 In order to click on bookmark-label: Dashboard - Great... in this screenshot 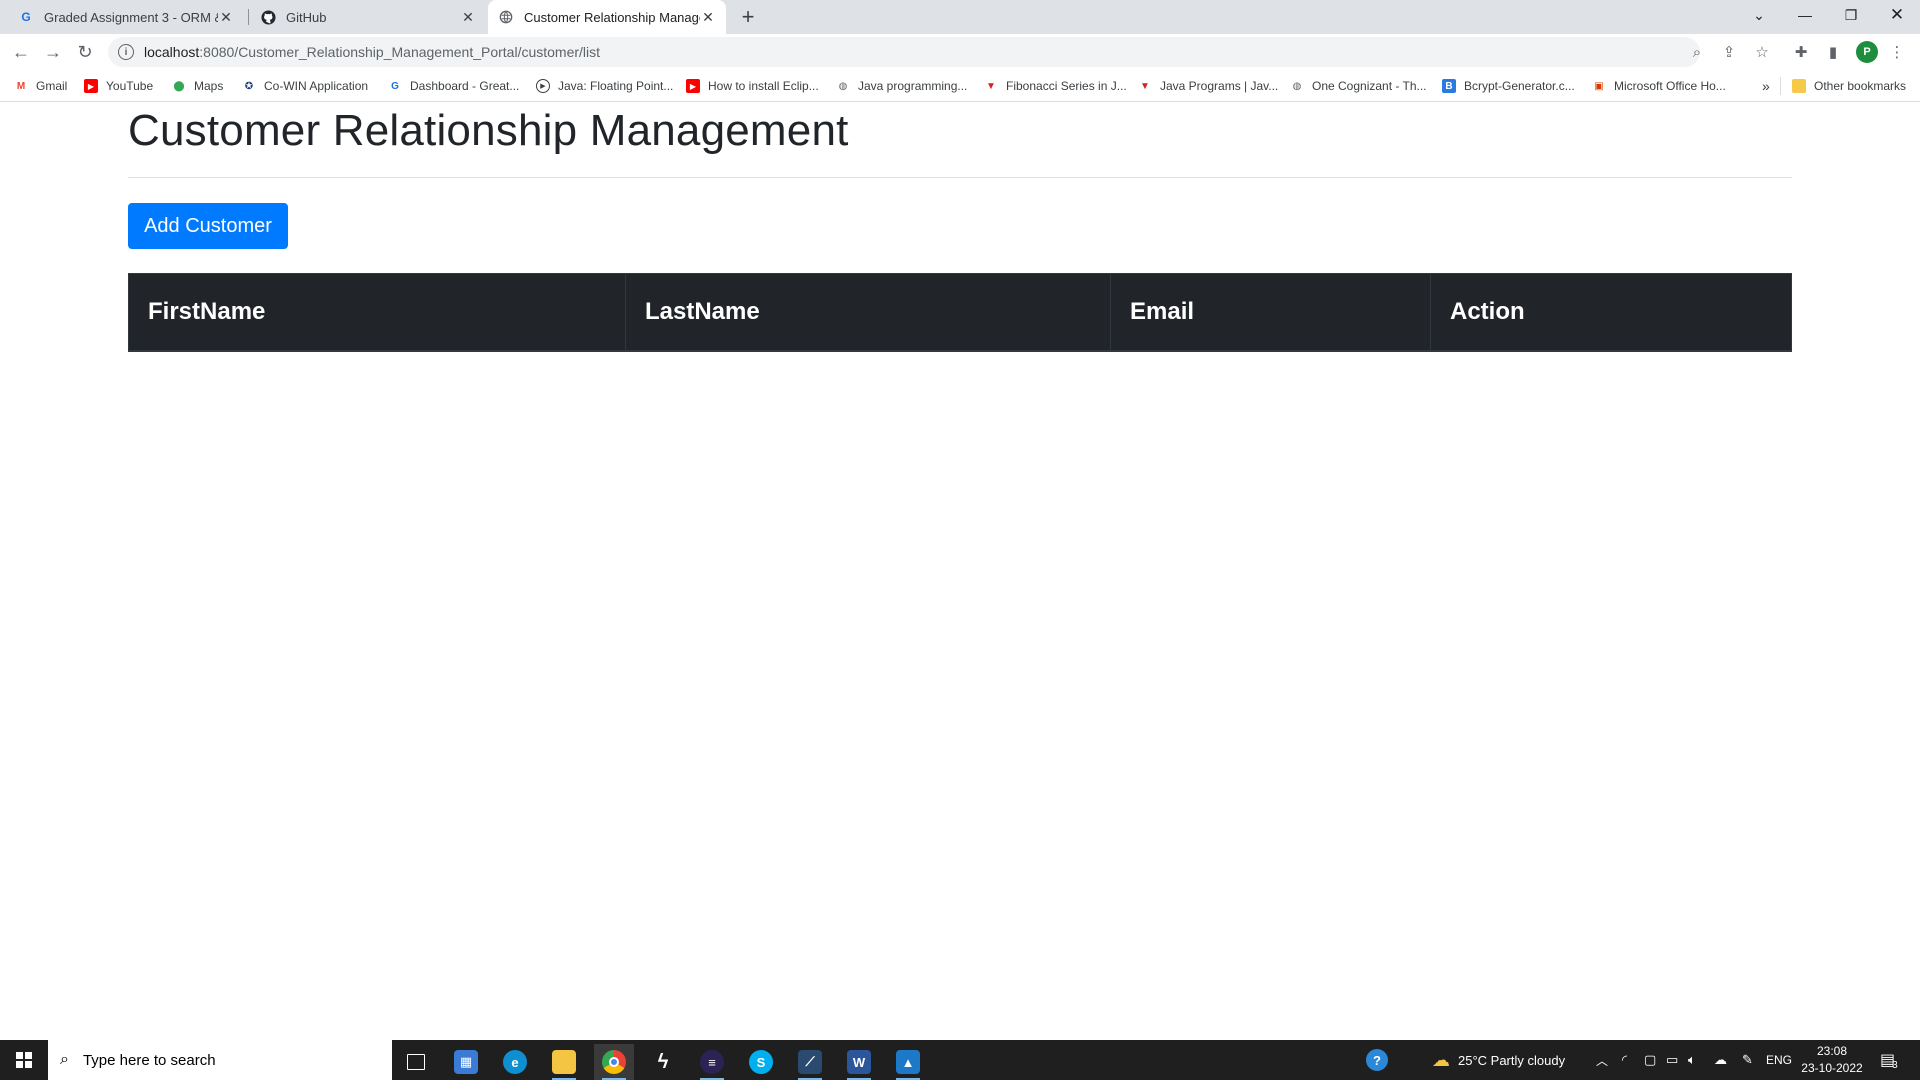, I will do `click(465, 86)`.